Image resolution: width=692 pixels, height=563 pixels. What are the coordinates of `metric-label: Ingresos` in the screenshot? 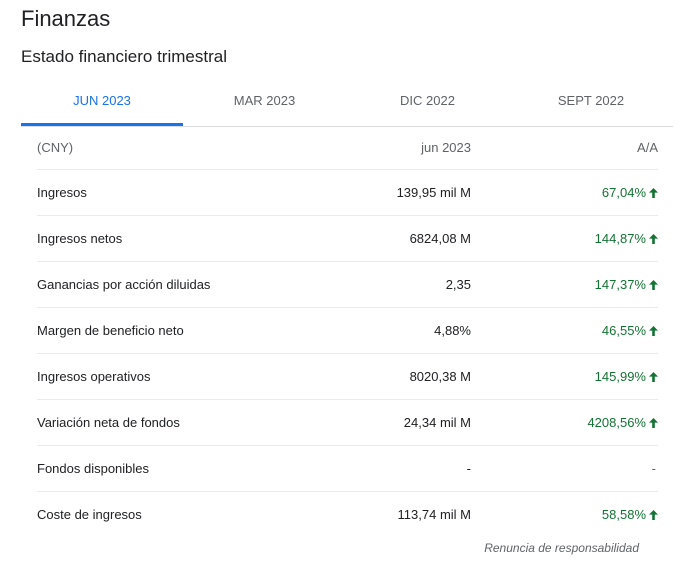 It's located at (62, 192).